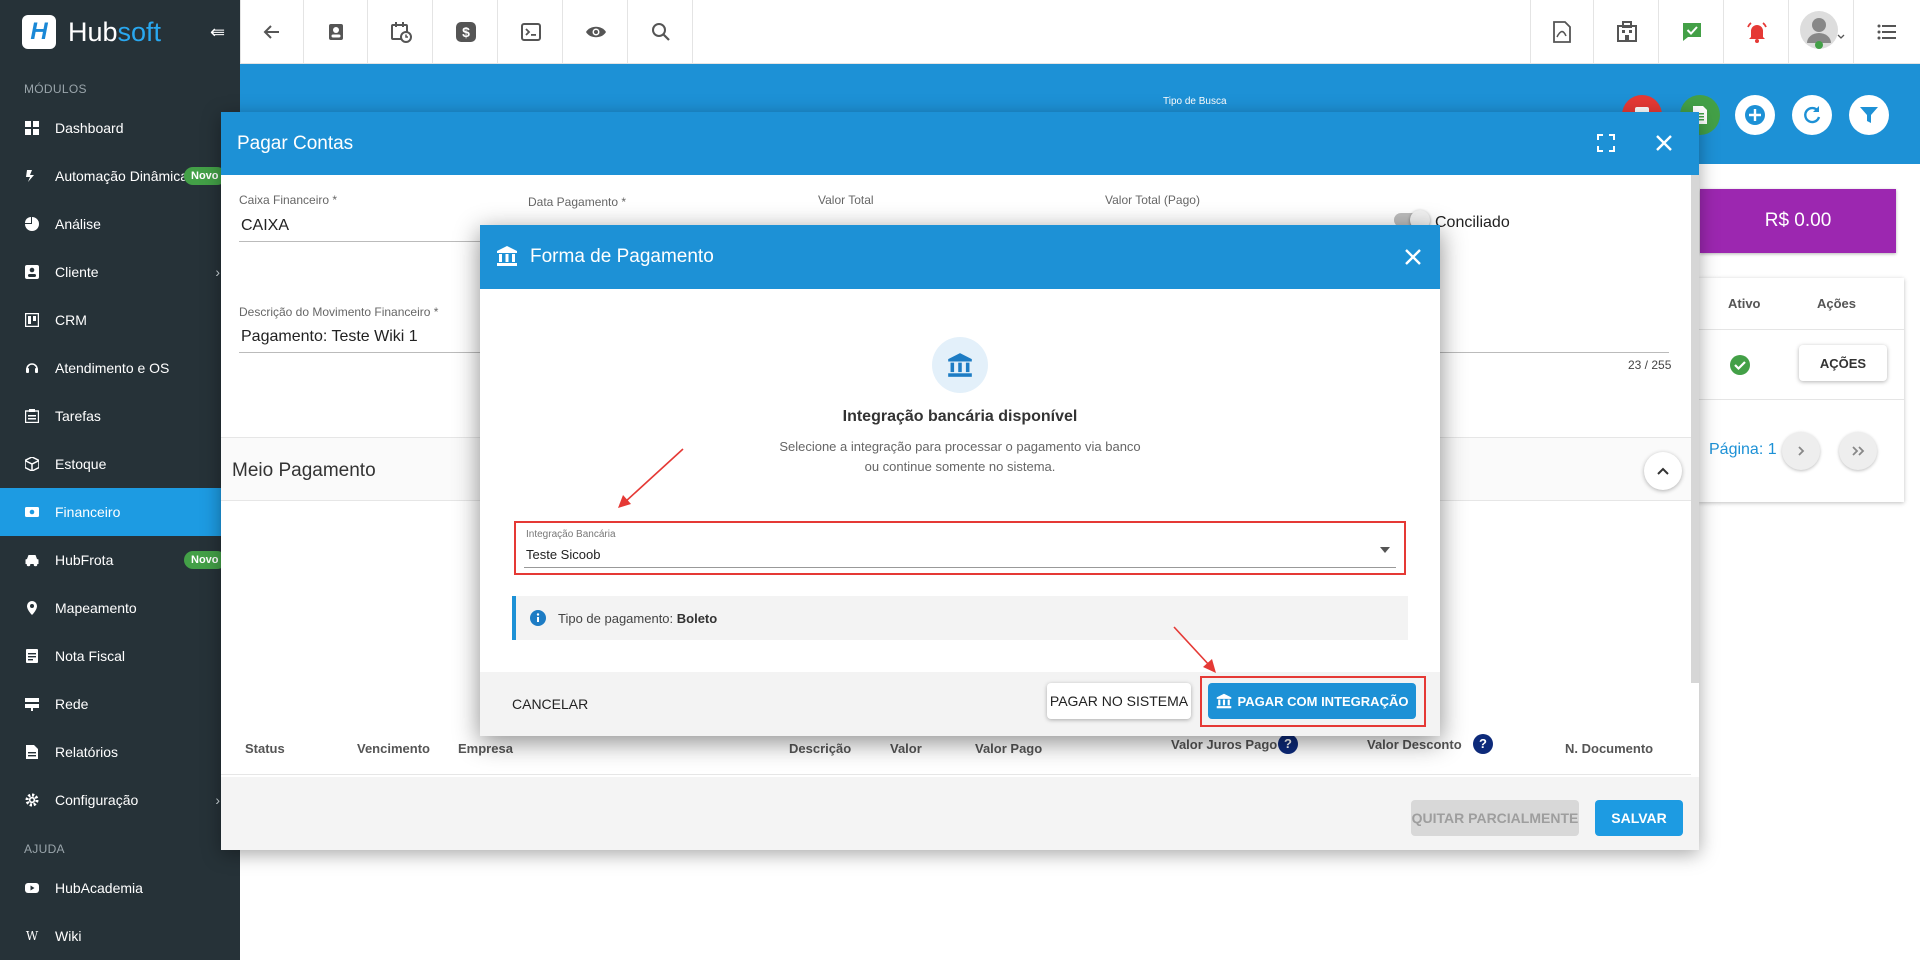 This screenshot has width=1920, height=960. I want to click on sidebar-item-mapeamento: Mapeamento, so click(120, 608).